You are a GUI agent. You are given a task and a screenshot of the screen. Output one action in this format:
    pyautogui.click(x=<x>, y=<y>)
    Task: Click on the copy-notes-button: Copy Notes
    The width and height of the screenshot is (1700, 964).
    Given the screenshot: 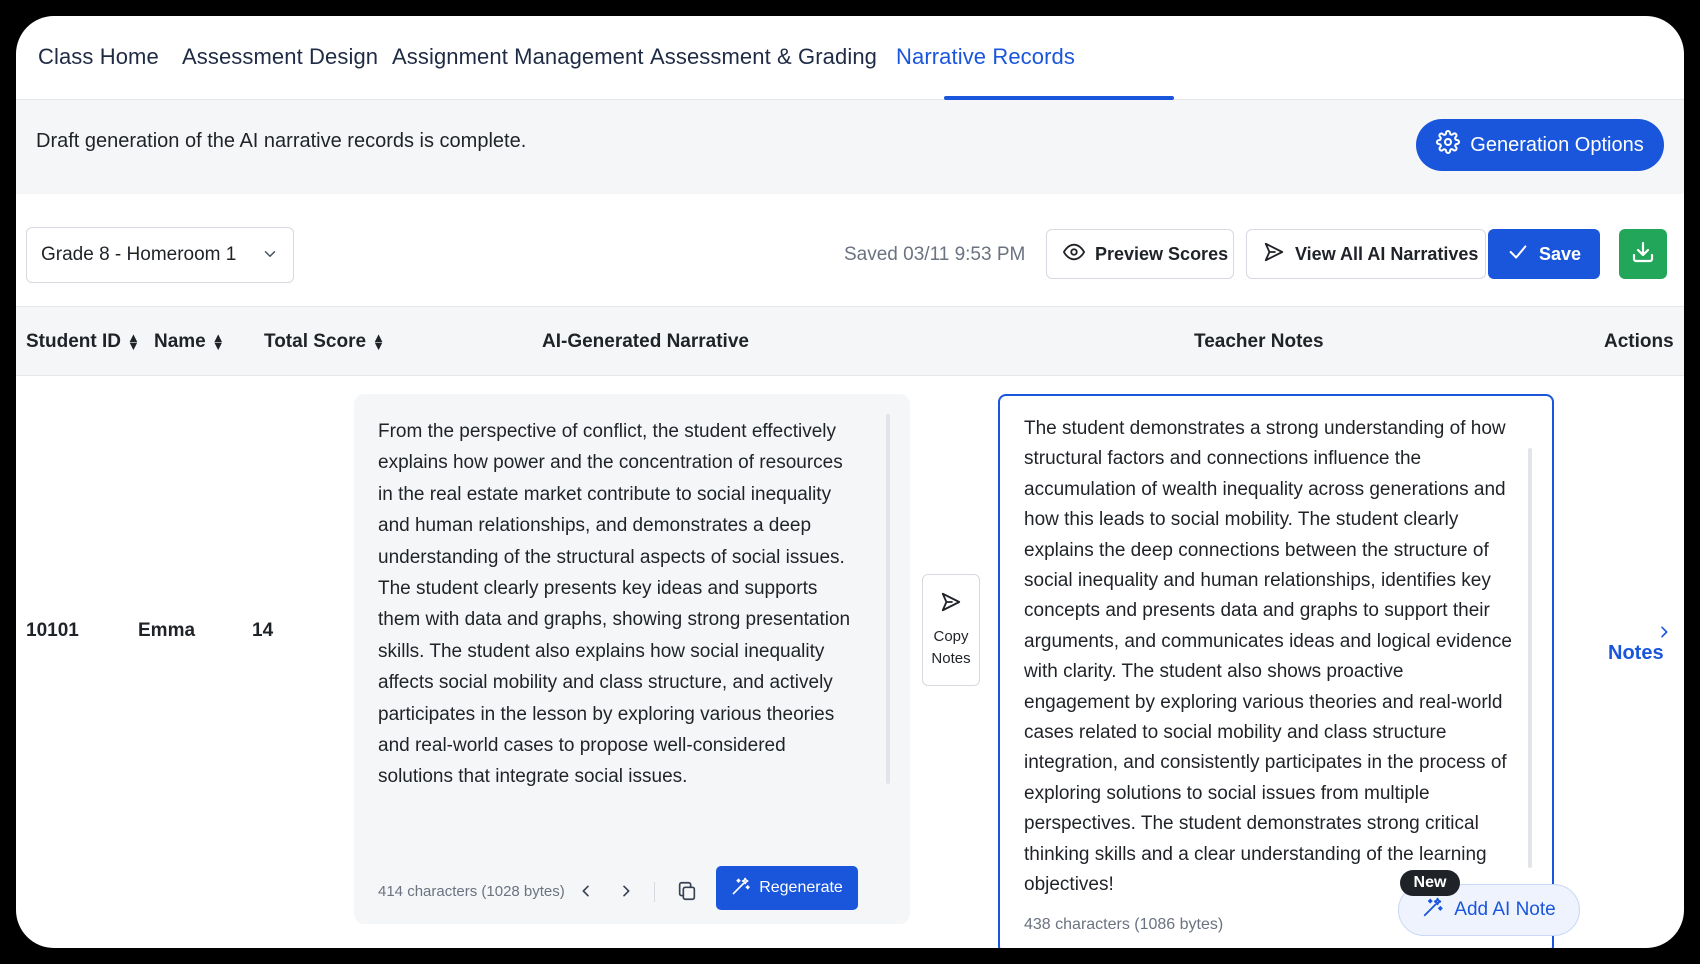 What is the action you would take?
    pyautogui.click(x=951, y=630)
    